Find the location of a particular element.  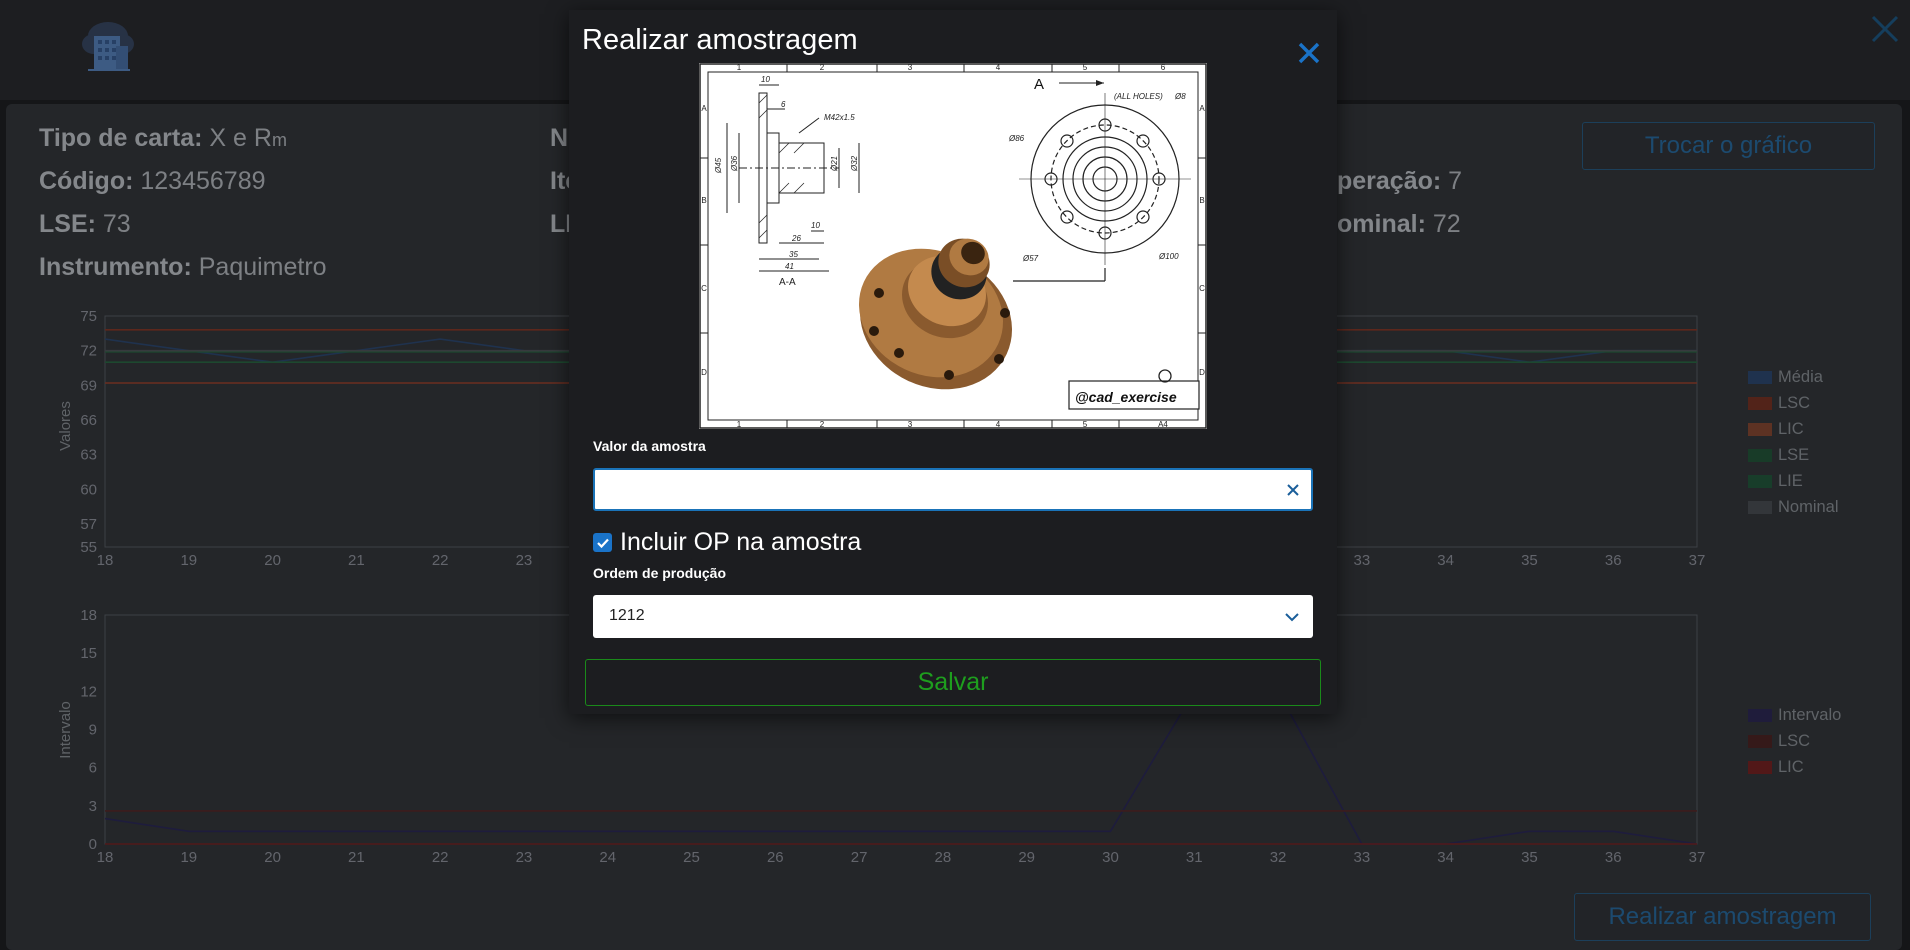

valor-amostra-field is located at coordinates (953, 489).